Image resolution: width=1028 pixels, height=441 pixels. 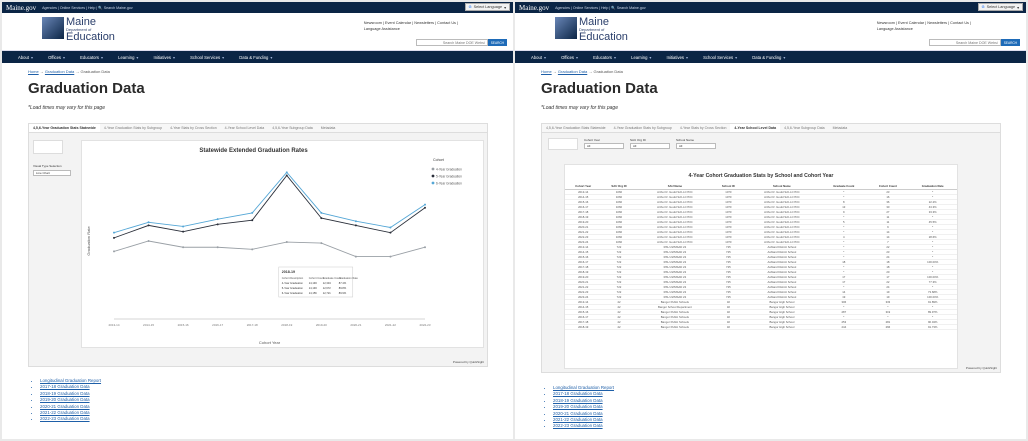 What do you see at coordinates (675, 327) in the screenshot?
I see `table-cell: Bangor Public Schools` at bounding box center [675, 327].